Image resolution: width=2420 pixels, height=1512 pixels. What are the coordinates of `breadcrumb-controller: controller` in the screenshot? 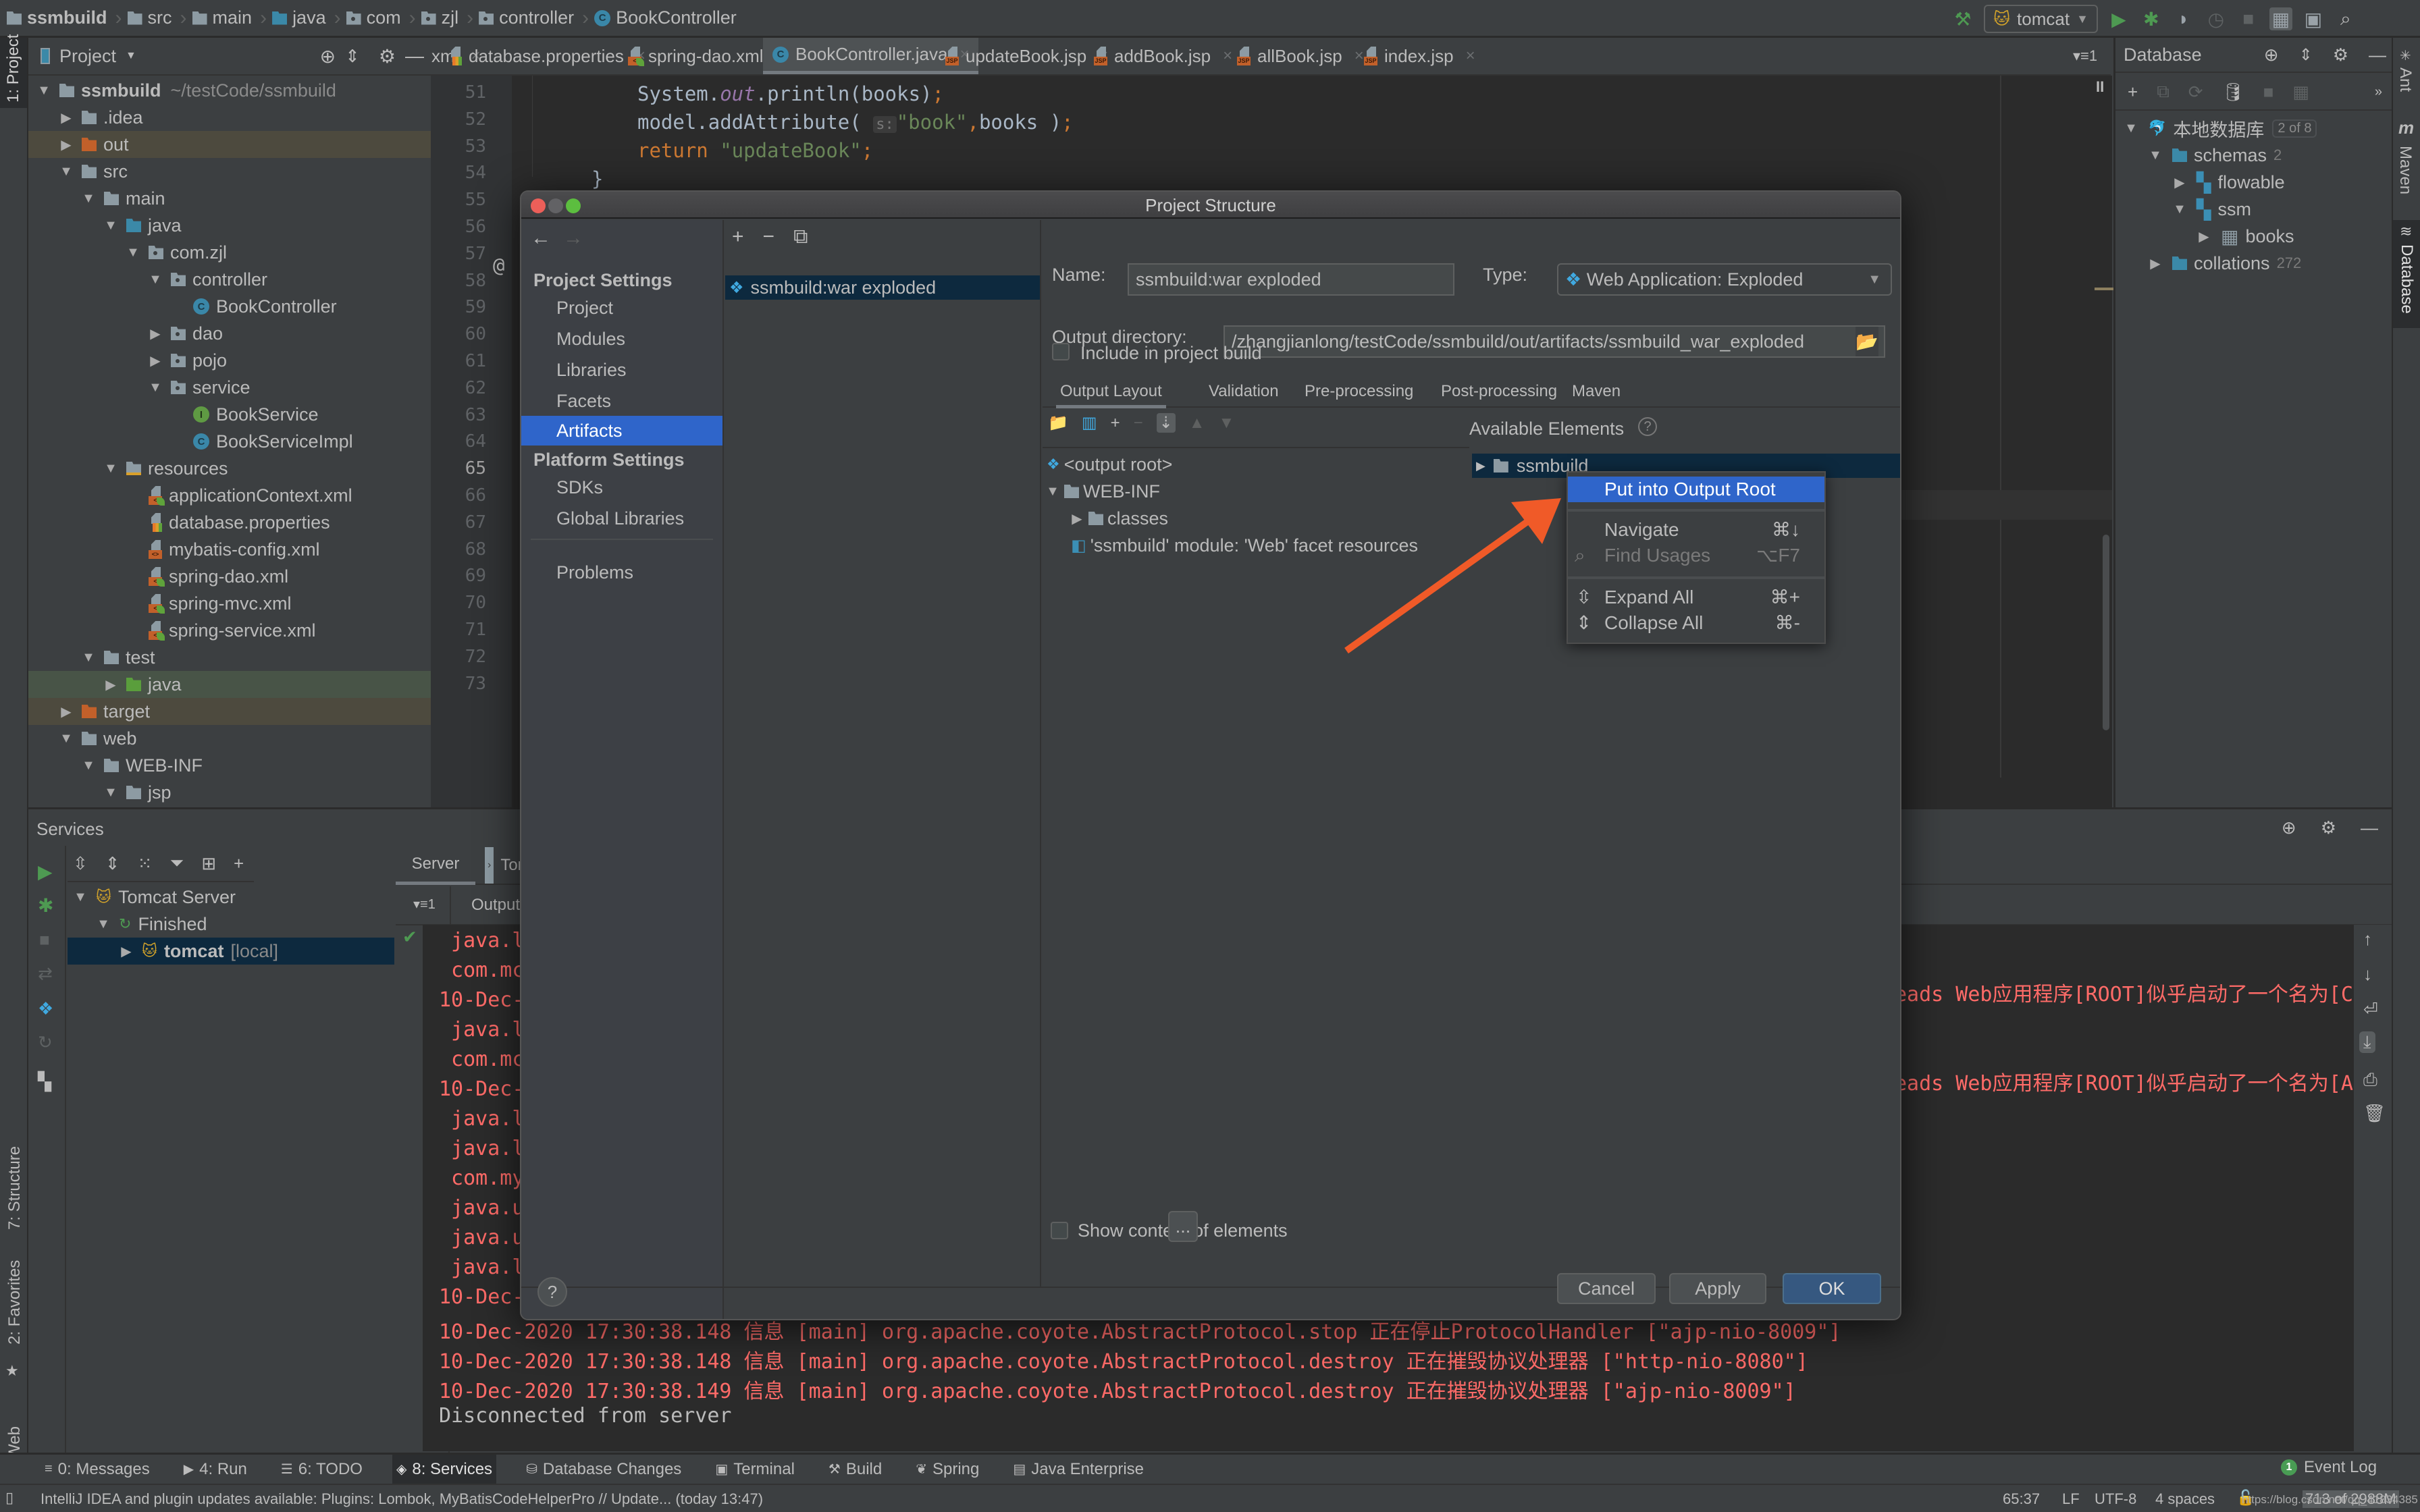 It's located at (526, 17).